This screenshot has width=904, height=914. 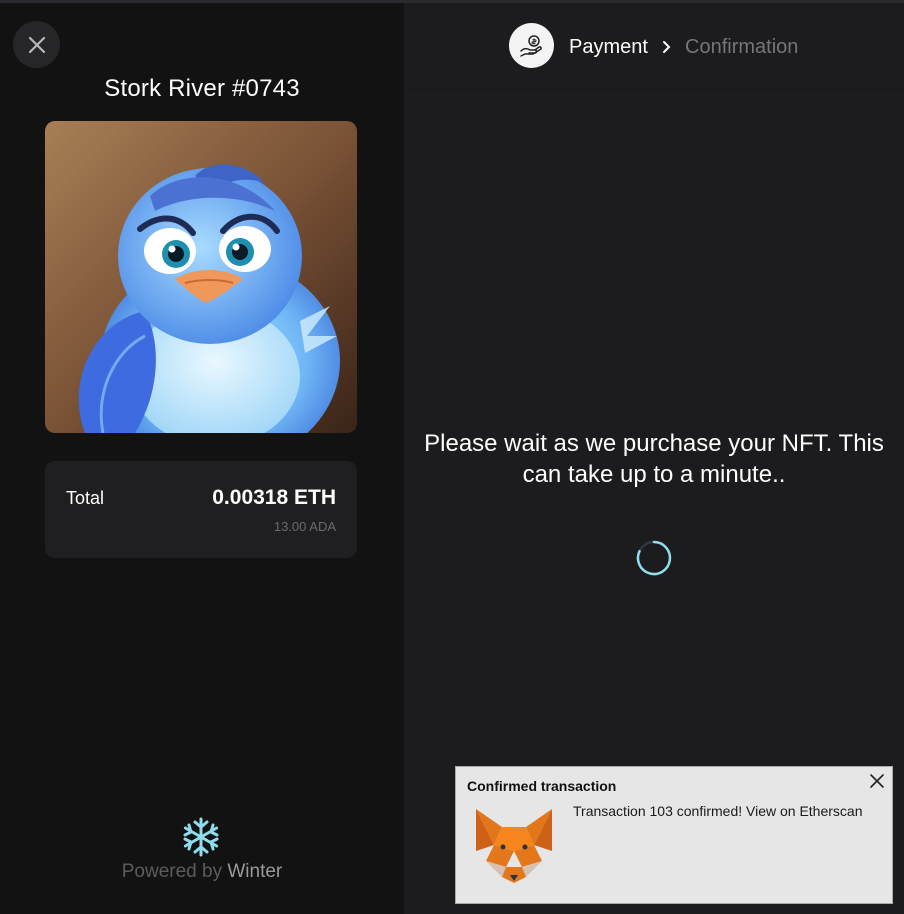 What do you see at coordinates (542, 786) in the screenshot?
I see `notification-title: Confirmed transaction` at bounding box center [542, 786].